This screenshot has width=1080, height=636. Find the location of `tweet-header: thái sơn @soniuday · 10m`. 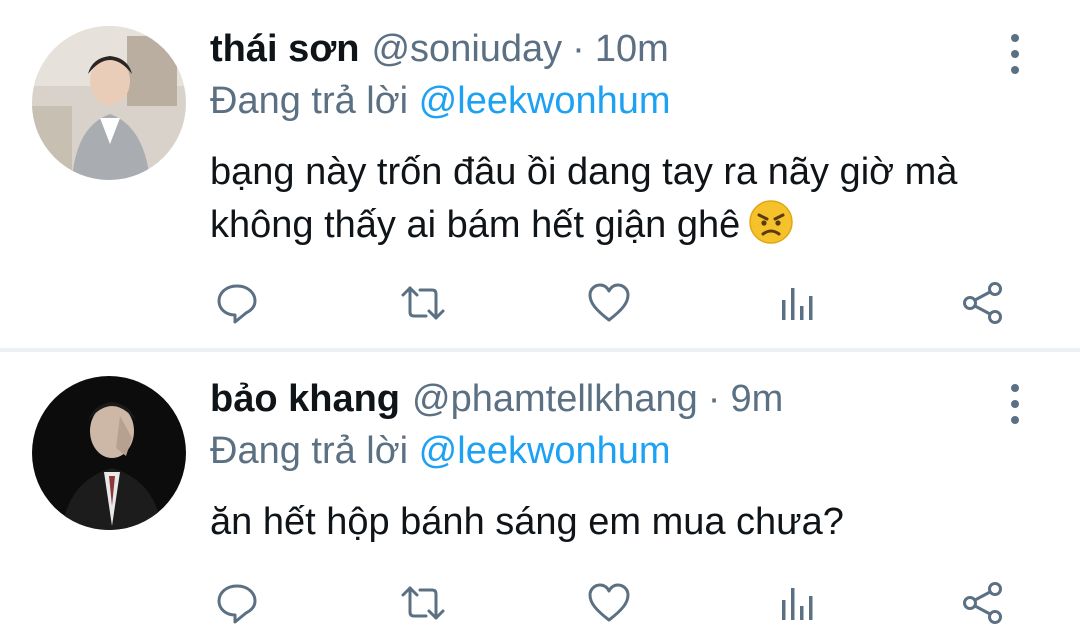

tweet-header: thái sơn @soniuday · 10m is located at coordinates (439, 53).